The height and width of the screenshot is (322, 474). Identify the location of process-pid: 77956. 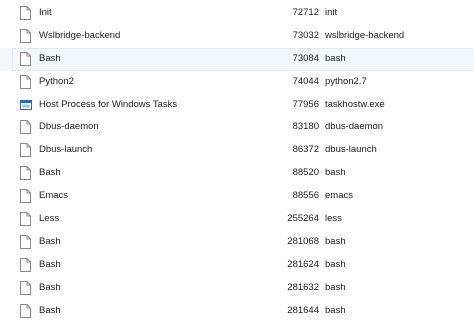
(305, 104).